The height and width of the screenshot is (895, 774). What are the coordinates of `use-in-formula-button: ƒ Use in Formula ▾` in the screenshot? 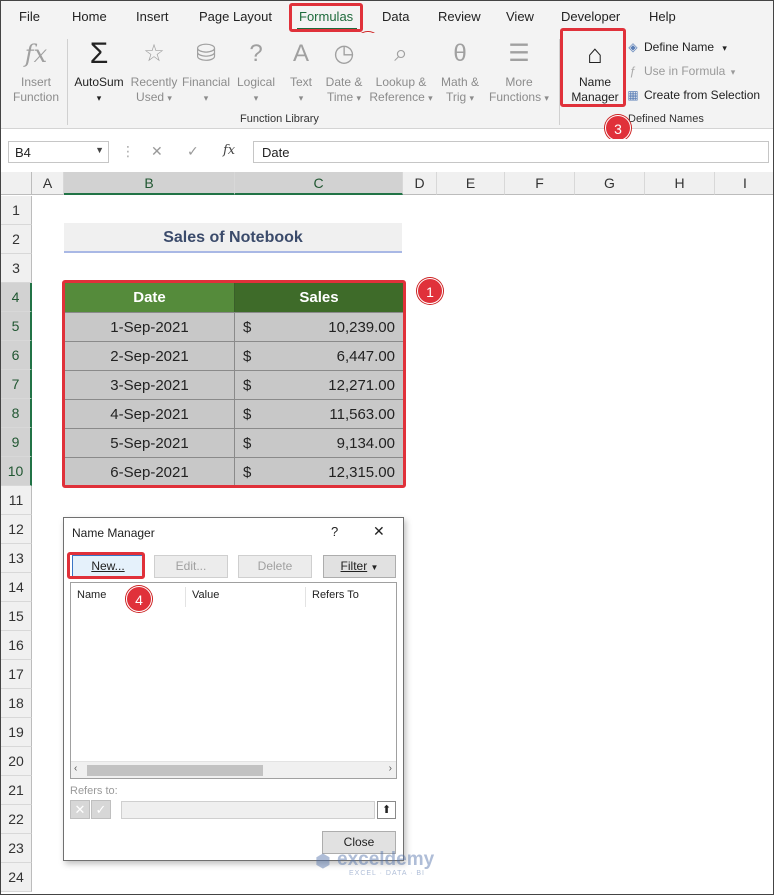 It's located at (680, 71).